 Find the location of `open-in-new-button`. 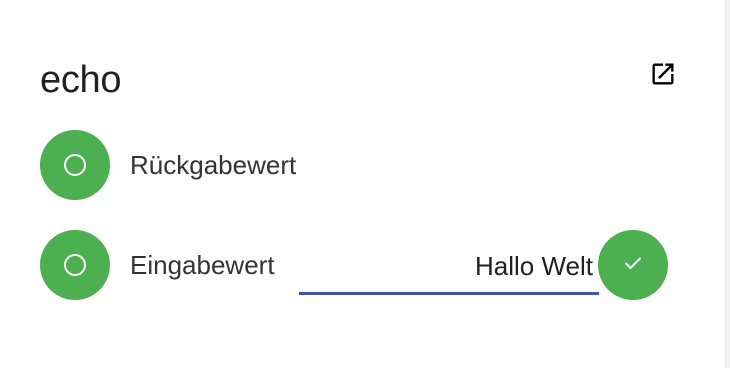

open-in-new-button is located at coordinates (663, 76).